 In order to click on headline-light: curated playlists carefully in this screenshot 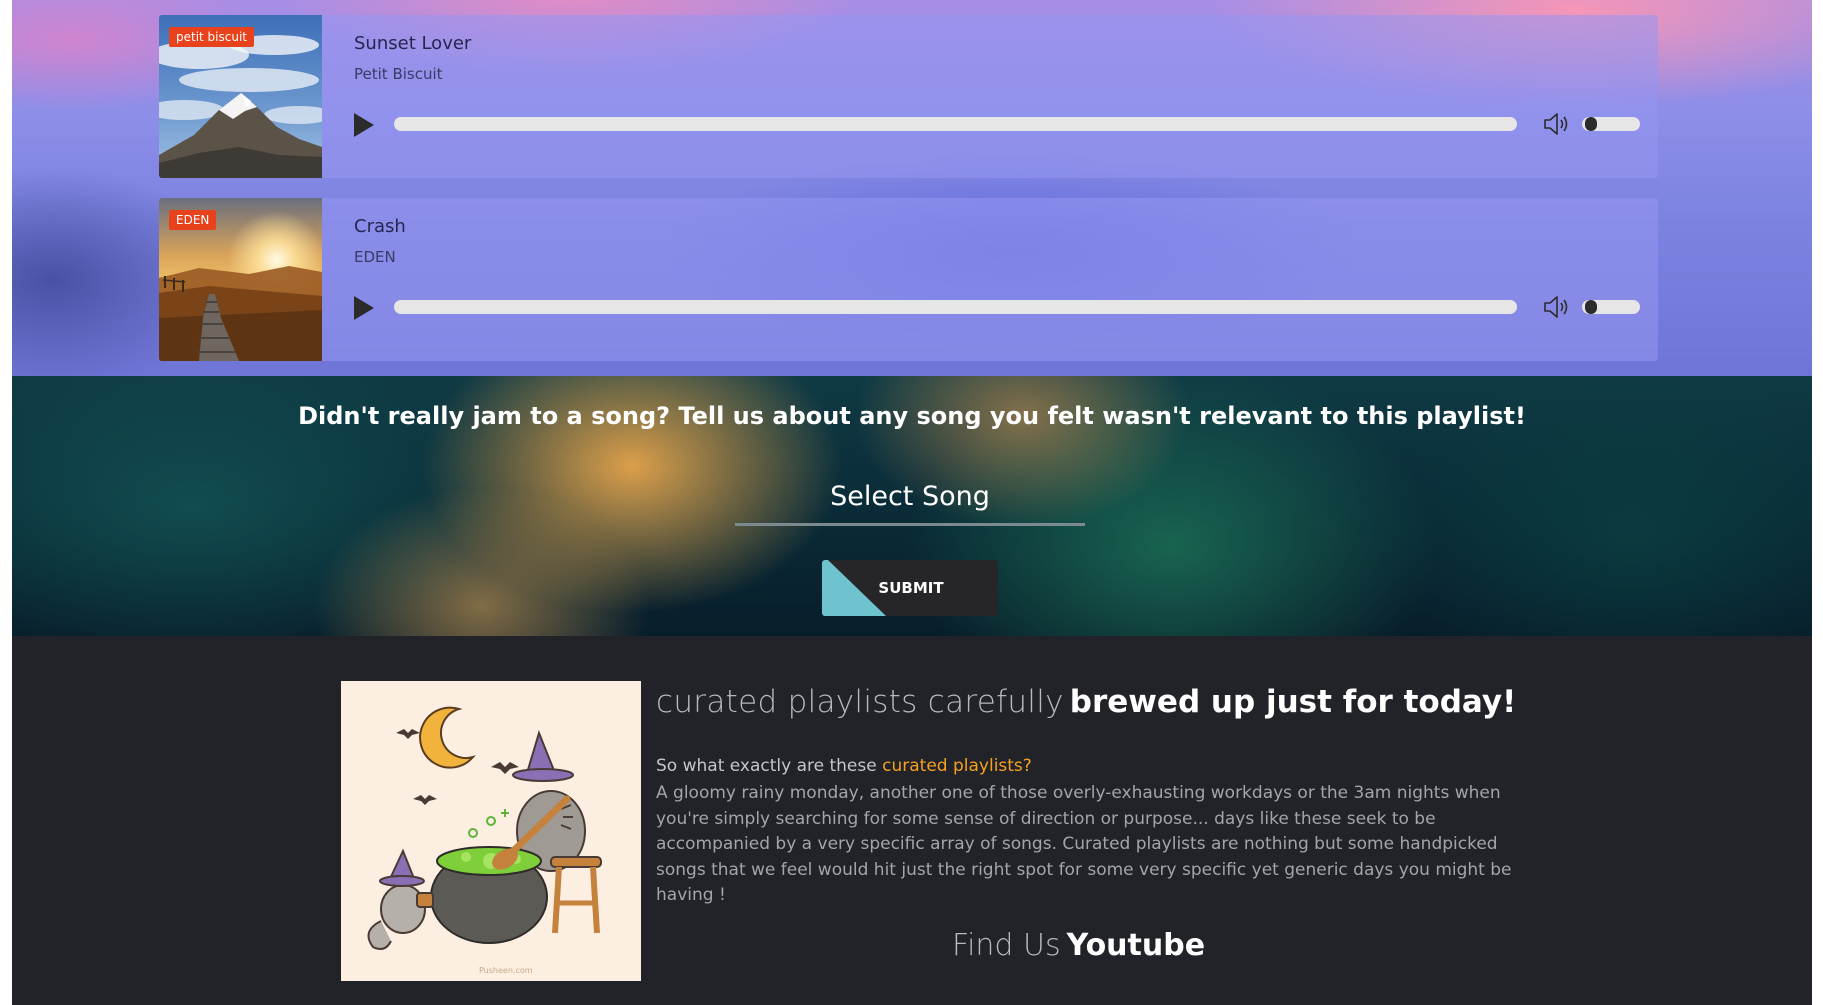, I will do `click(860, 702)`.